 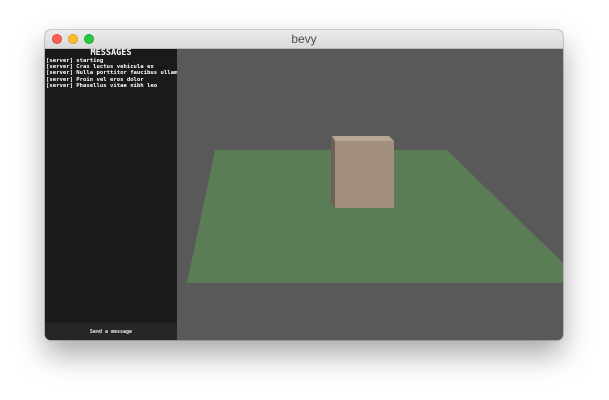 I want to click on cube-side-face, so click(x=333, y=172).